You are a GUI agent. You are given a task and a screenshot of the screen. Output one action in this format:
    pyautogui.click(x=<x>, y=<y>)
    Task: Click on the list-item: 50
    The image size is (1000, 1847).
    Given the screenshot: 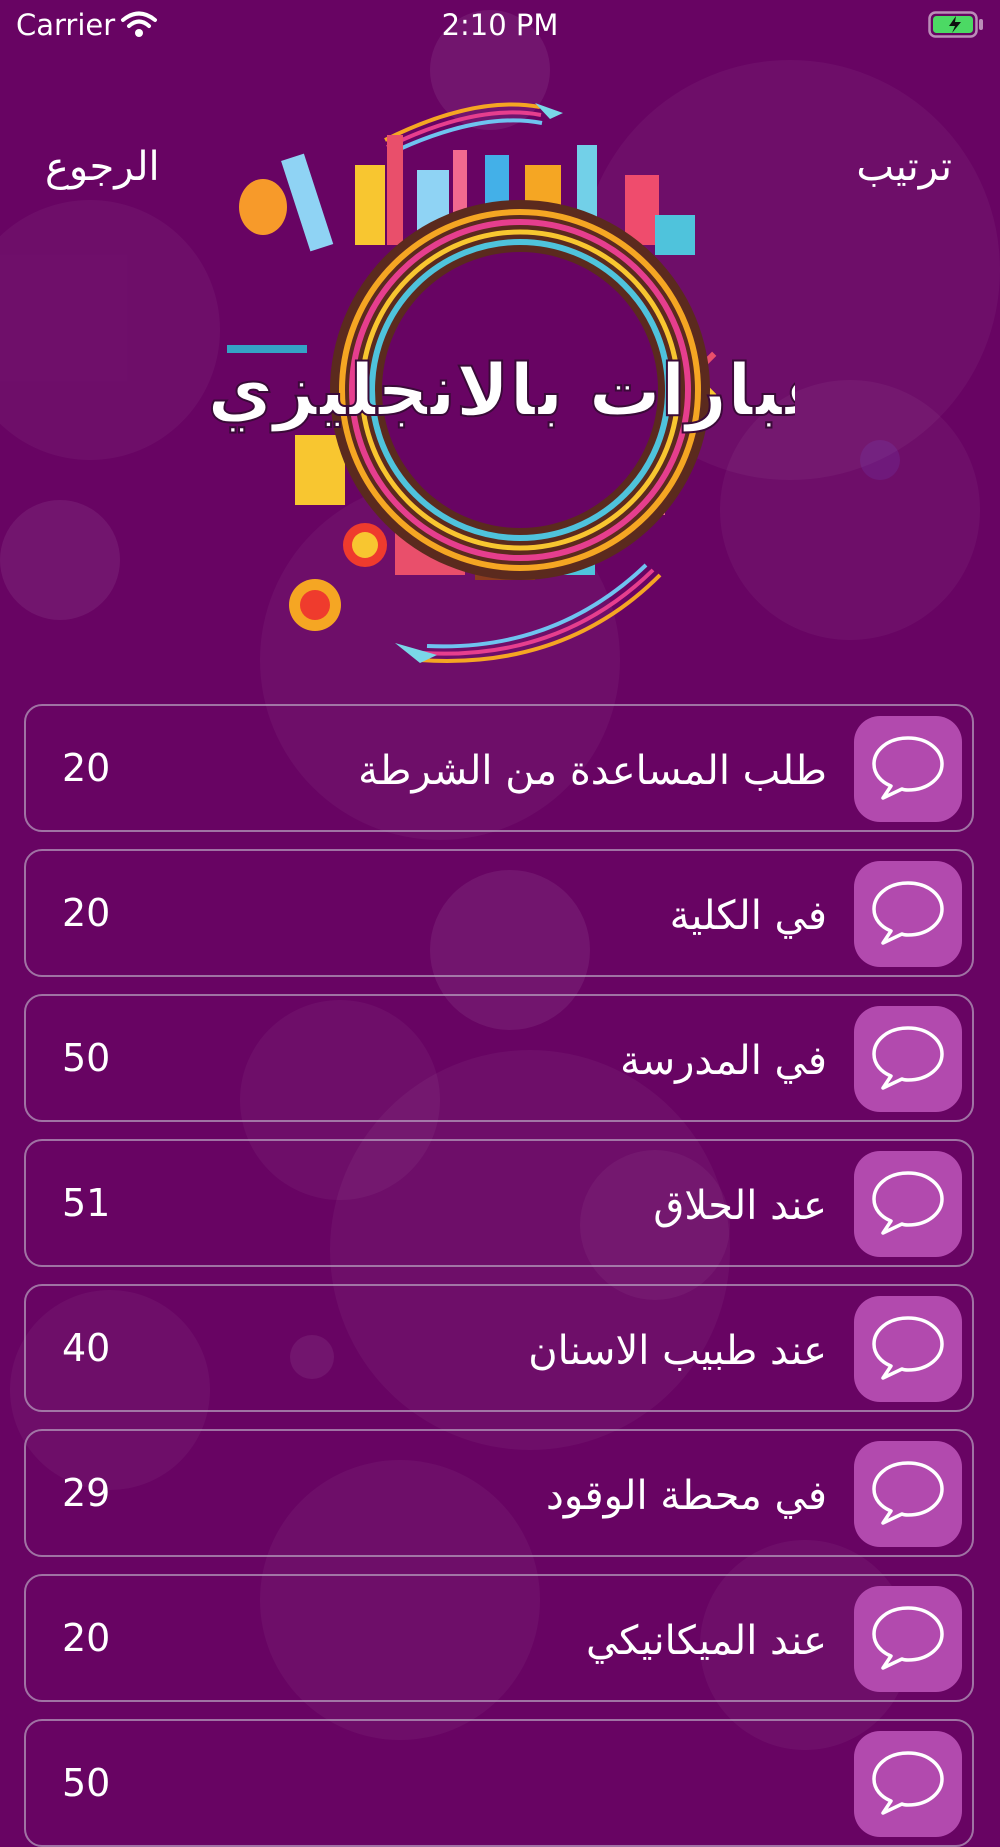 What is the action you would take?
    pyautogui.click(x=499, y=1783)
    